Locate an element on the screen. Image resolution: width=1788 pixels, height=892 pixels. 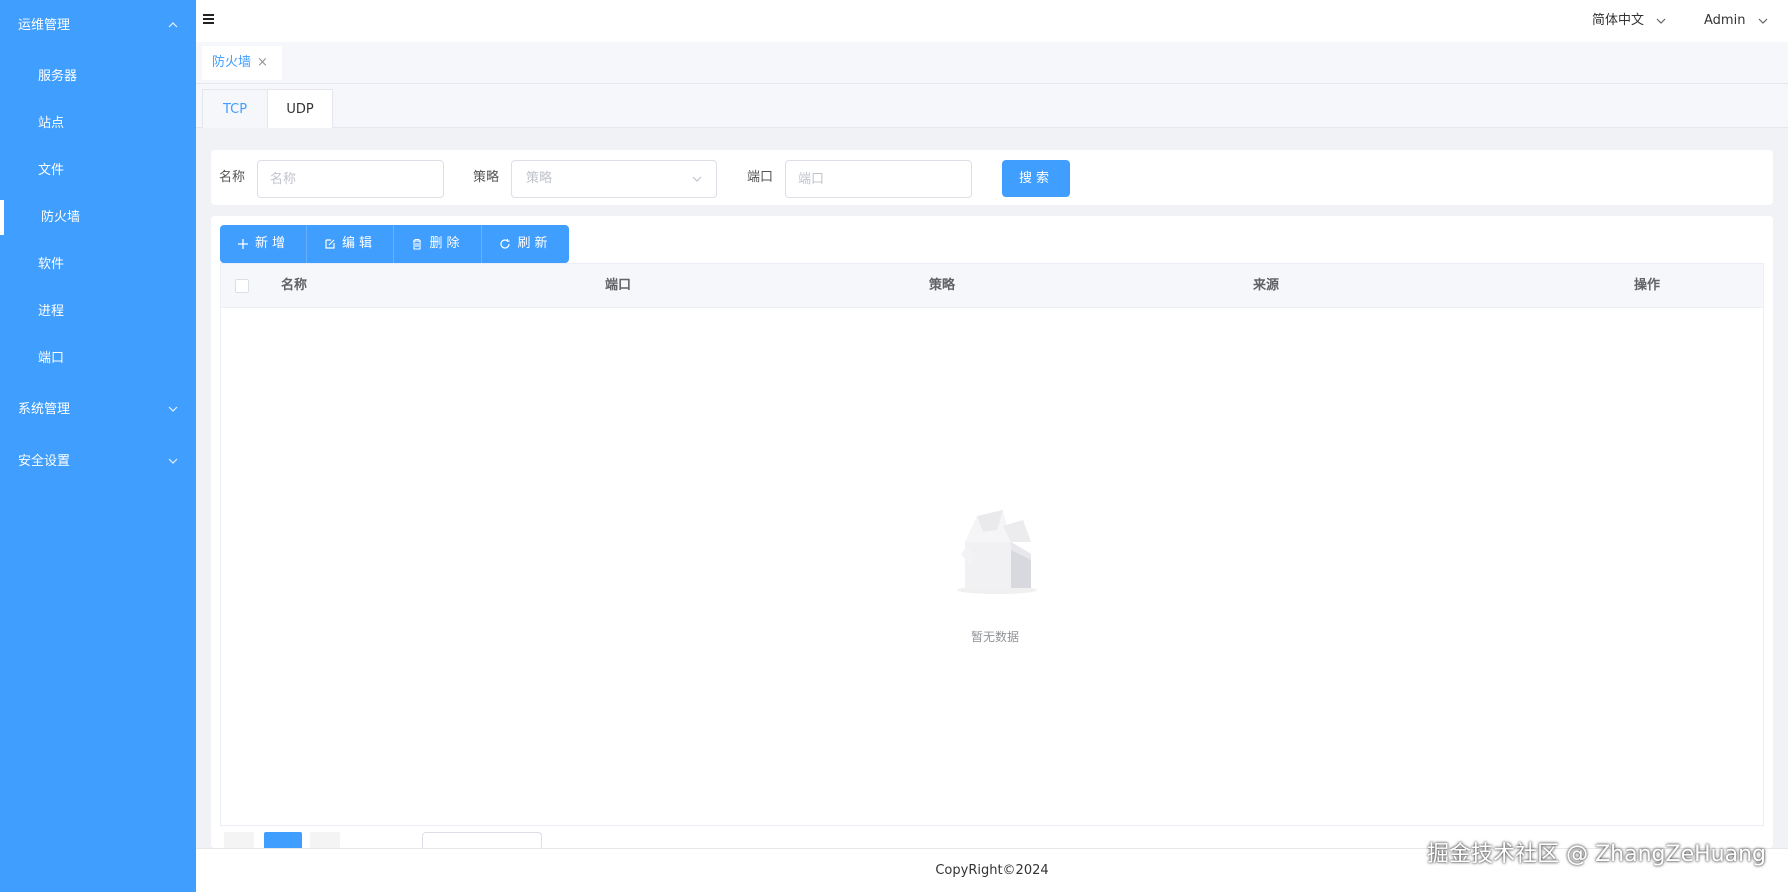
sidebar-item-sites: 站点 is located at coordinates (98, 123).